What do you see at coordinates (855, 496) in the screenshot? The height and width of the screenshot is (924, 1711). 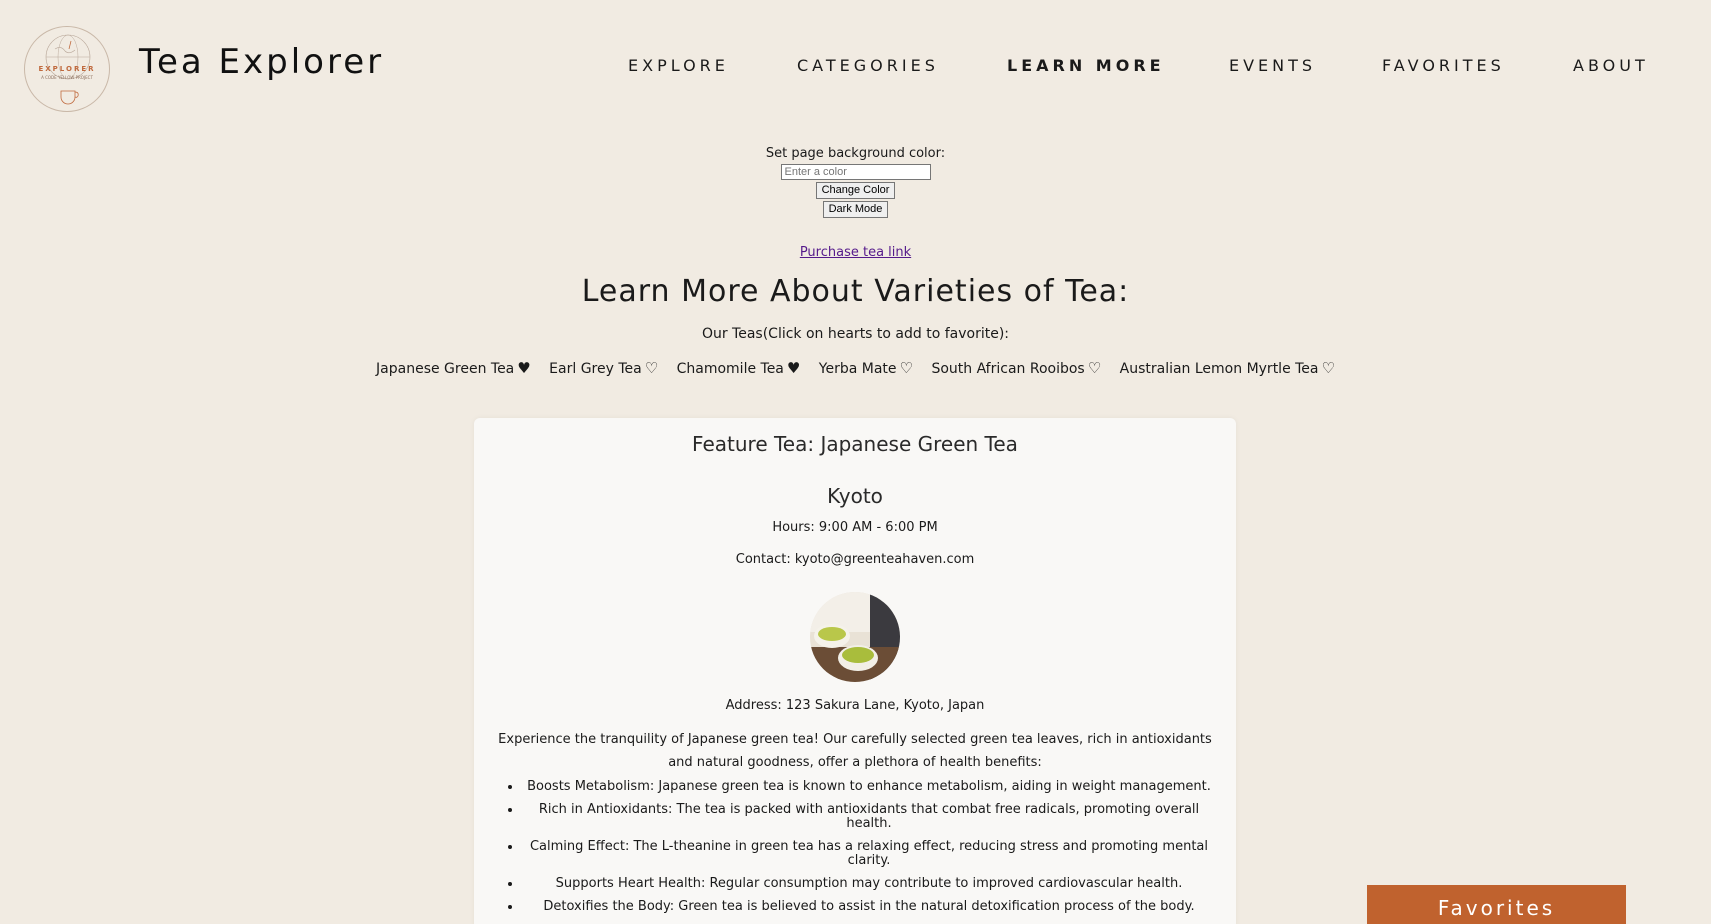 I see `feature-city: Kyoto` at bounding box center [855, 496].